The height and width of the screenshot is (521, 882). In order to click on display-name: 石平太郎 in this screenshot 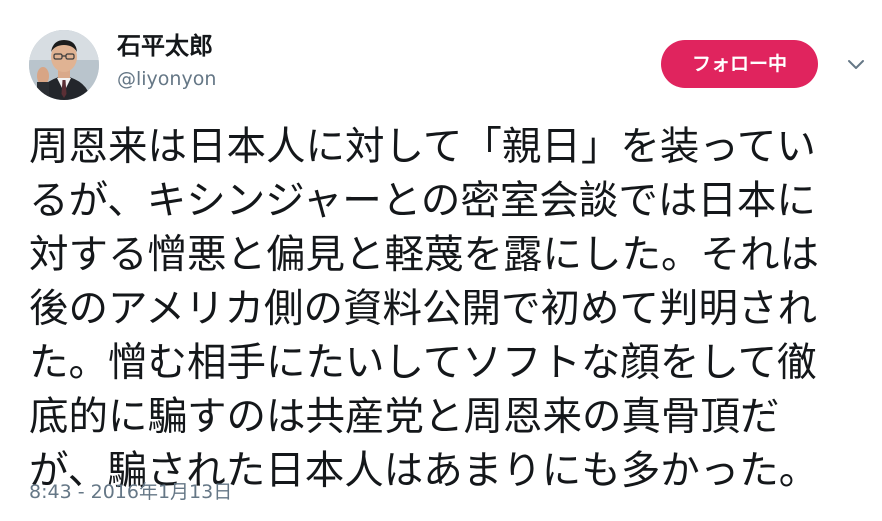, I will do `click(165, 46)`.